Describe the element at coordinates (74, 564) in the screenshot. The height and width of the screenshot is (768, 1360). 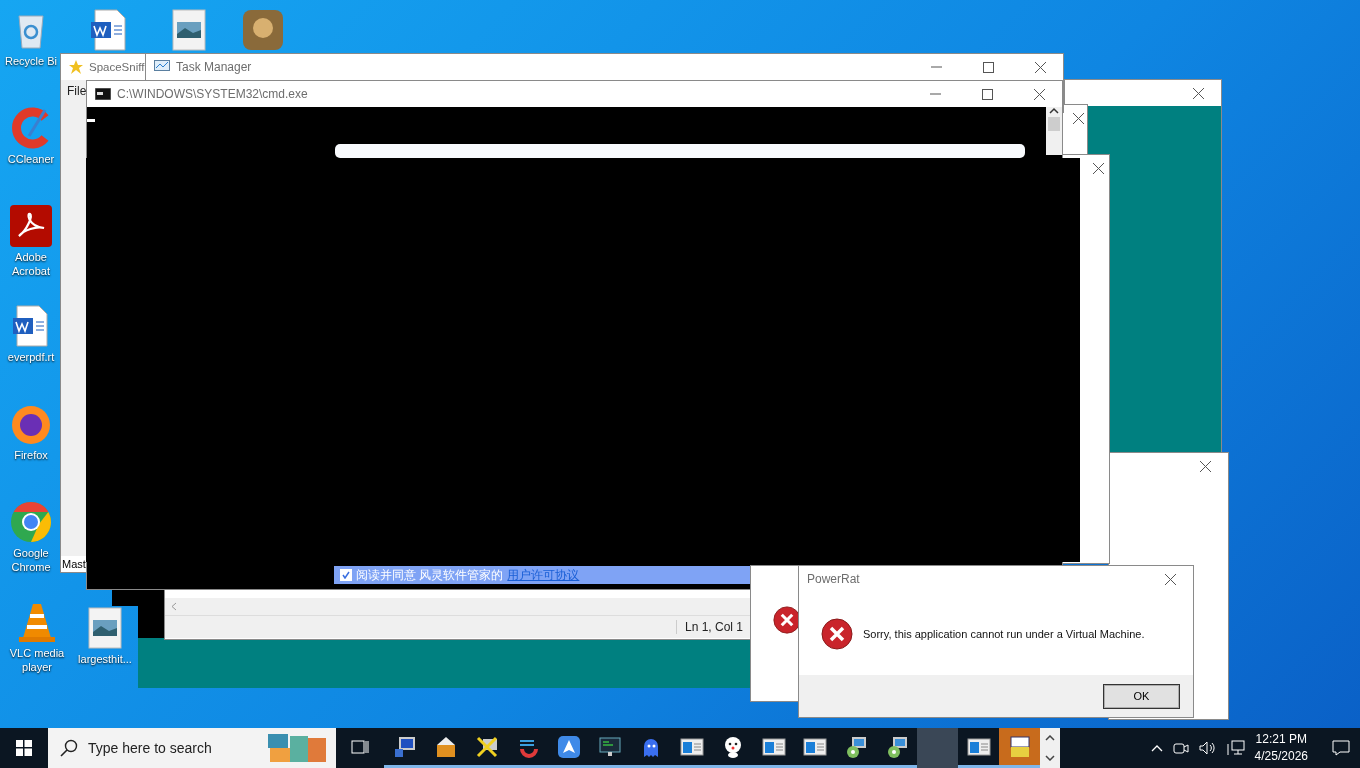
I see `status-text: Mast` at that location.